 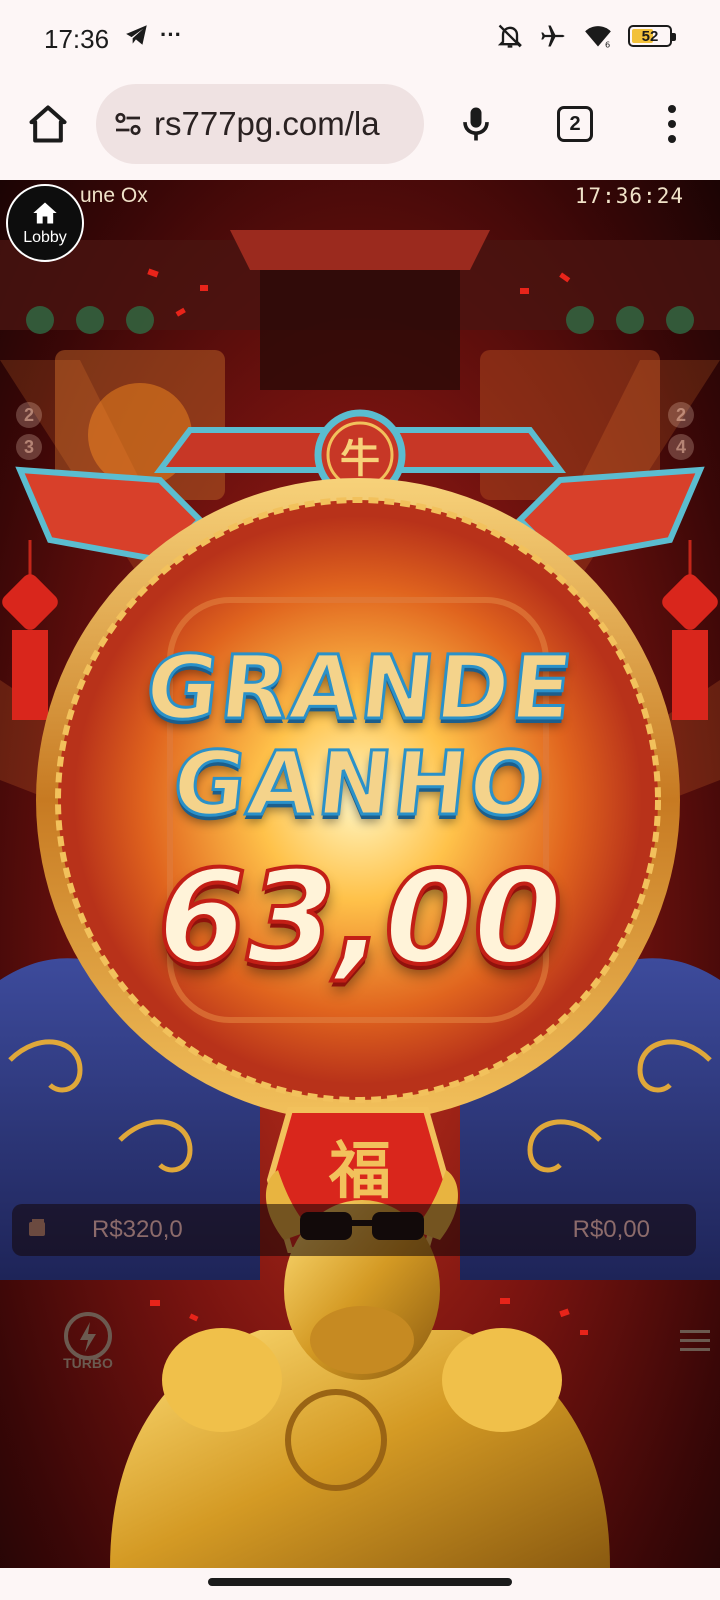 What do you see at coordinates (88, 1363) in the screenshot?
I see `turbo-label: TURBO` at bounding box center [88, 1363].